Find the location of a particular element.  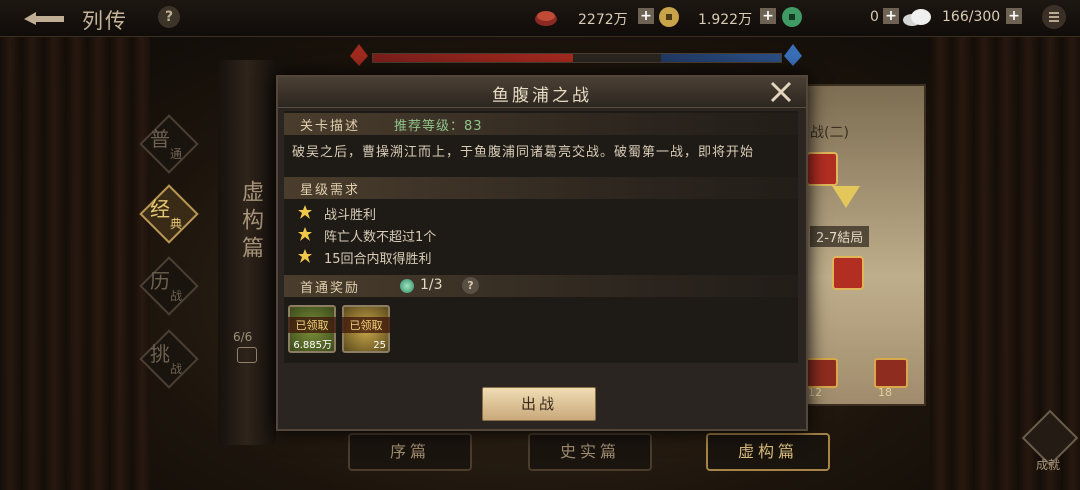

dialog-header: 鱼腹浦之战 is located at coordinates (542, 92).